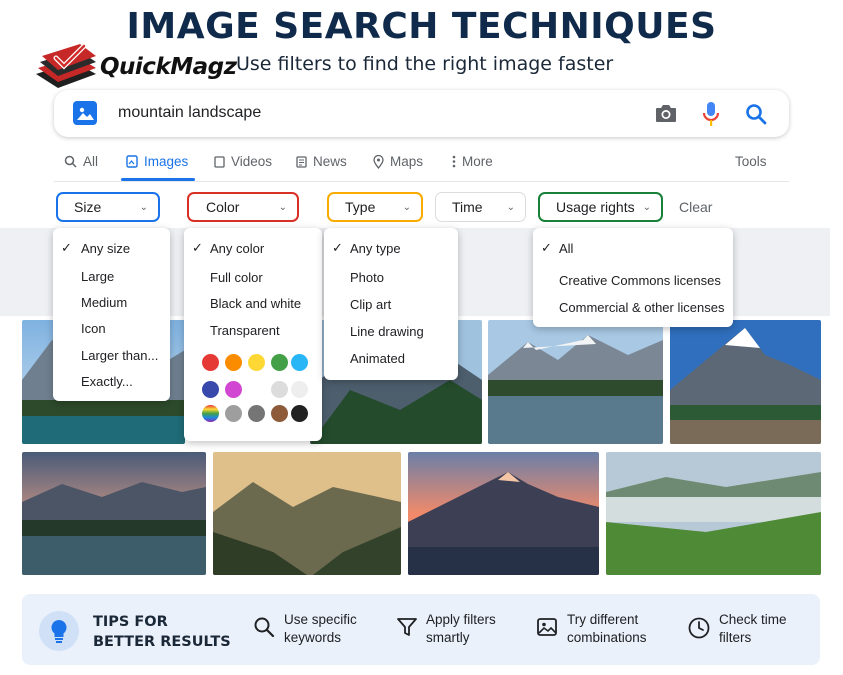  I want to click on tip-text: Check time filters, so click(753, 628).